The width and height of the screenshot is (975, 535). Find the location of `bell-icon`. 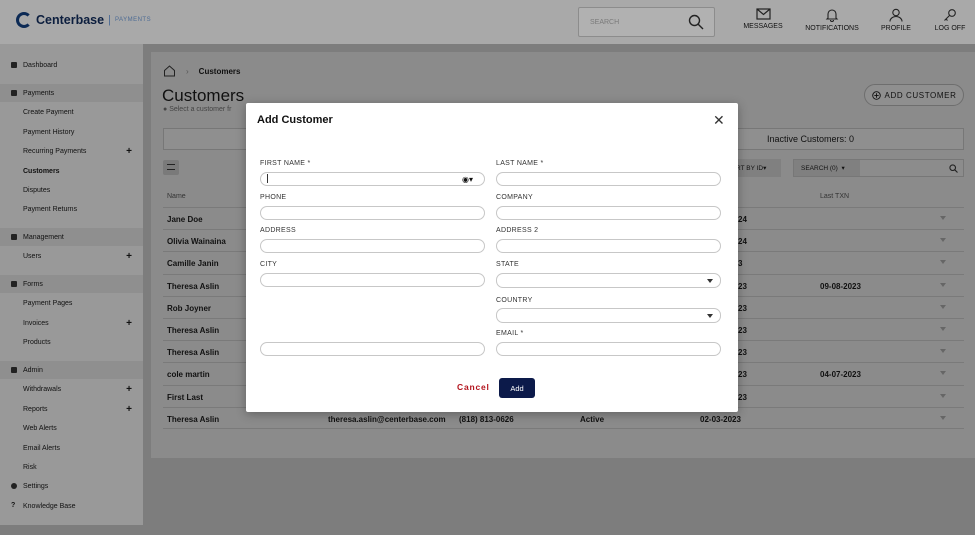

bell-icon is located at coordinates (832, 15).